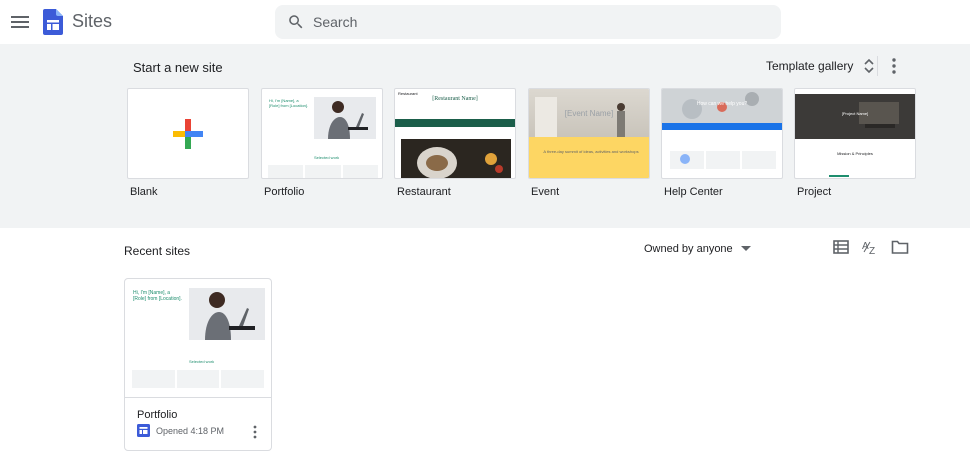 Image resolution: width=970 pixels, height=464 pixels. I want to click on arrow-drop-down-icon, so click(745, 248).